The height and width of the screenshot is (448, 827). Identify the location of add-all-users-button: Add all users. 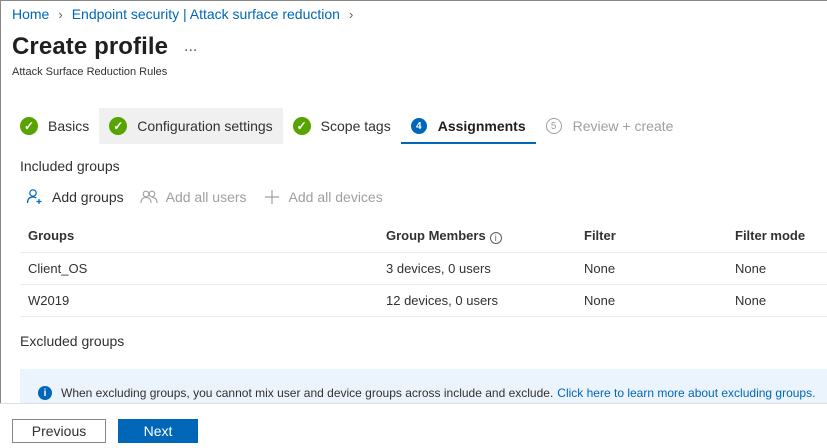
(193, 197).